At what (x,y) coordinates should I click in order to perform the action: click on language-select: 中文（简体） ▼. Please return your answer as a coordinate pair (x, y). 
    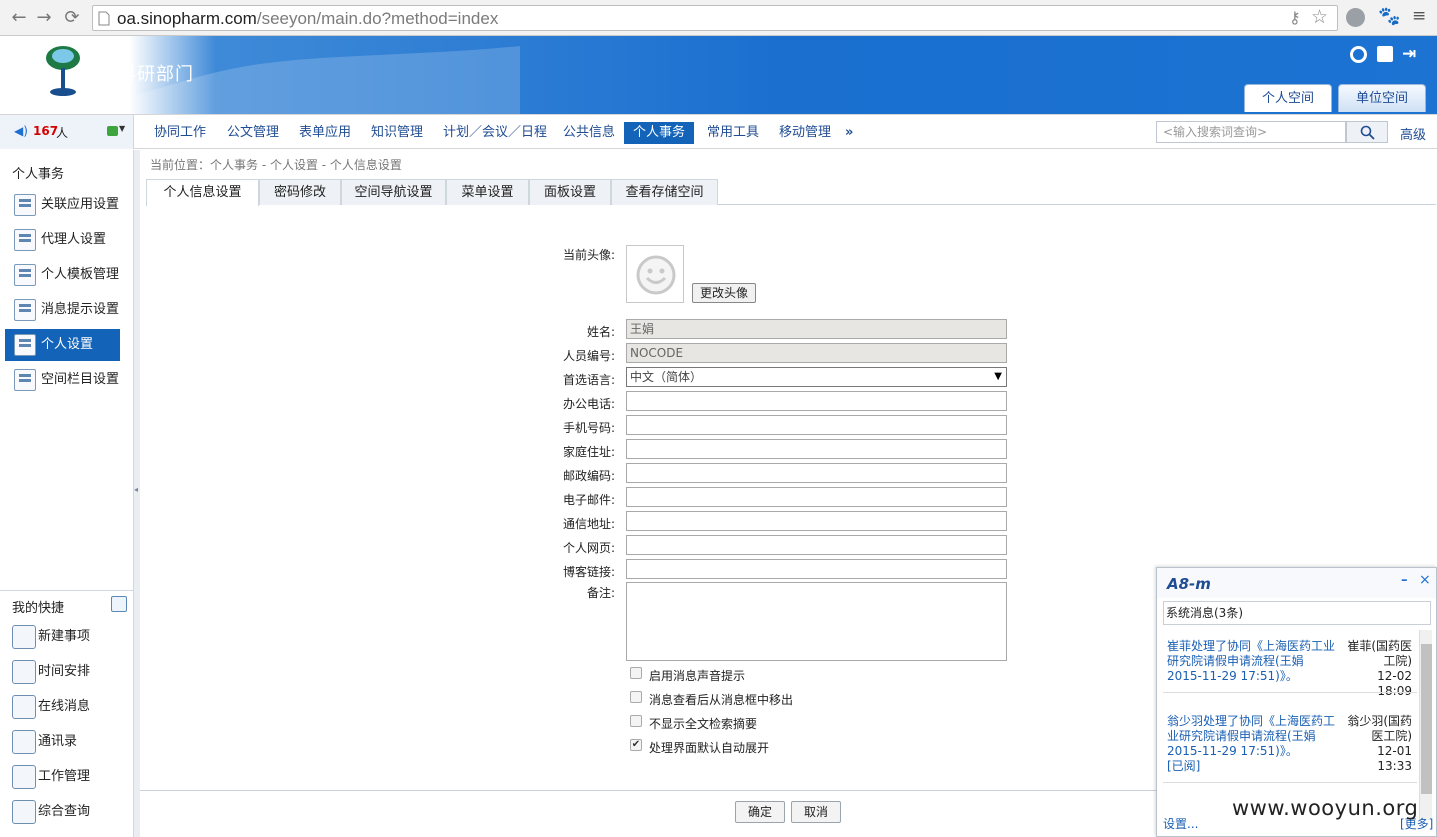
    Looking at the image, I should click on (816, 377).